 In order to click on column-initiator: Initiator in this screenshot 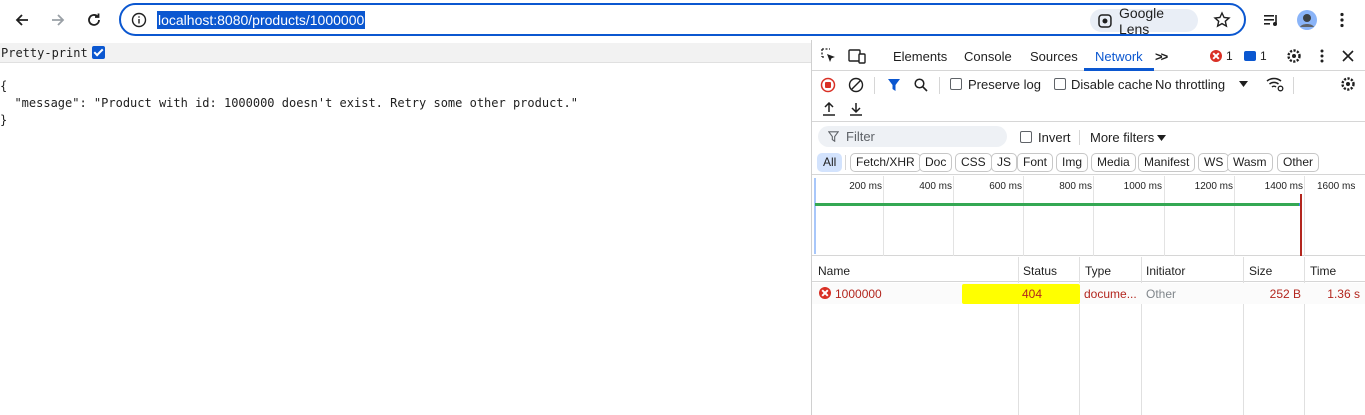, I will do `click(1165, 271)`.